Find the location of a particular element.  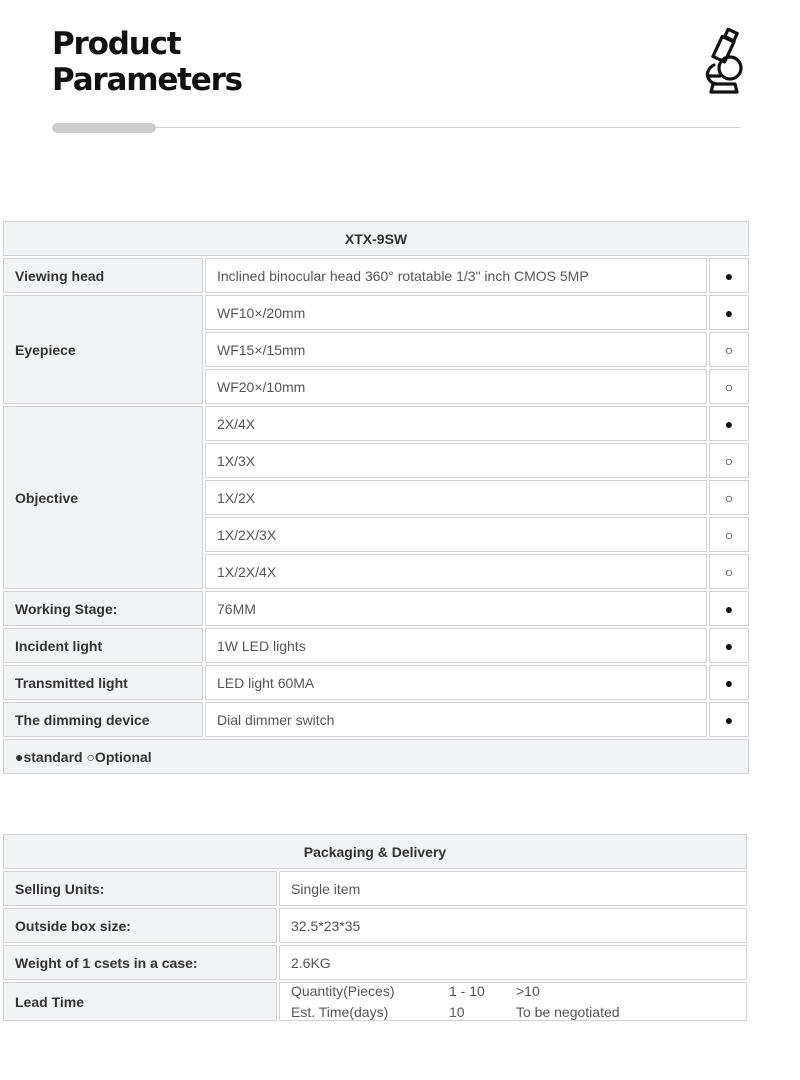

row-value: 76MM is located at coordinates (456, 608).